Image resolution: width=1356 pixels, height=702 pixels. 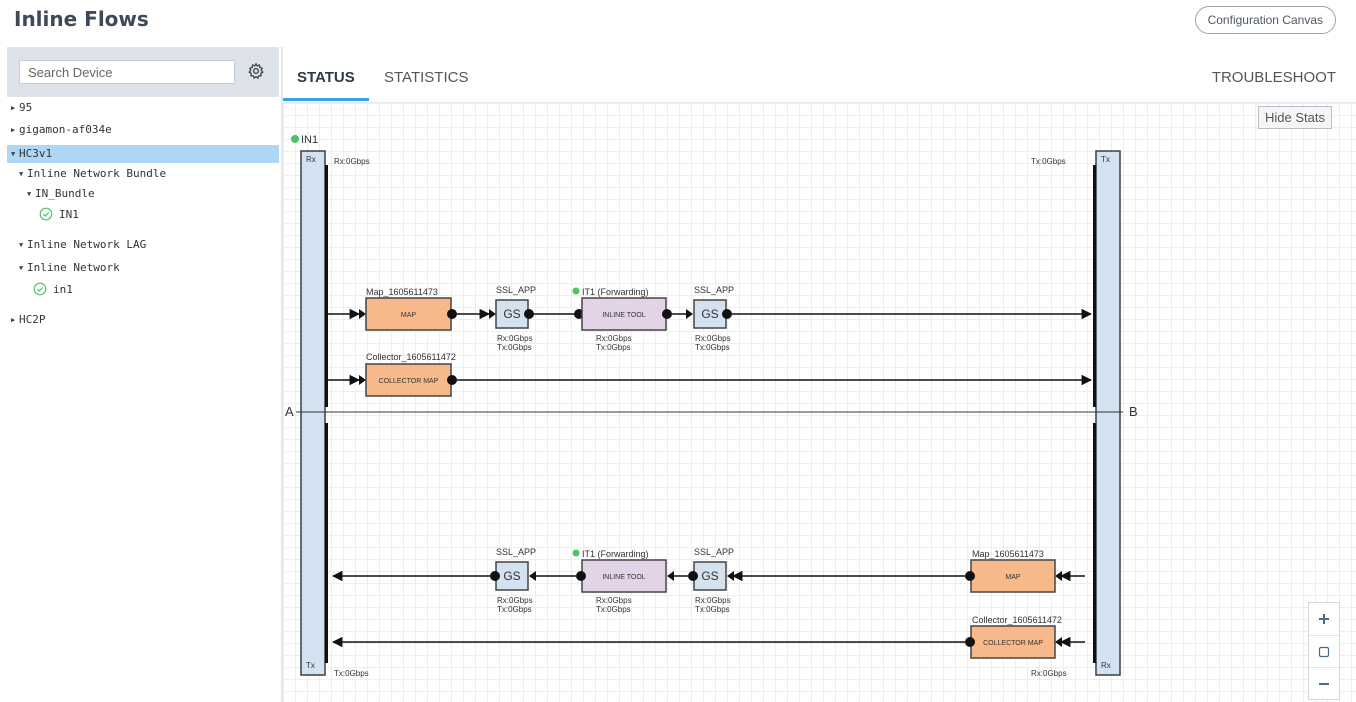 I want to click on tree-item-gigamon-af034e: ▶ gigamon-af034e, so click(x=61, y=130).